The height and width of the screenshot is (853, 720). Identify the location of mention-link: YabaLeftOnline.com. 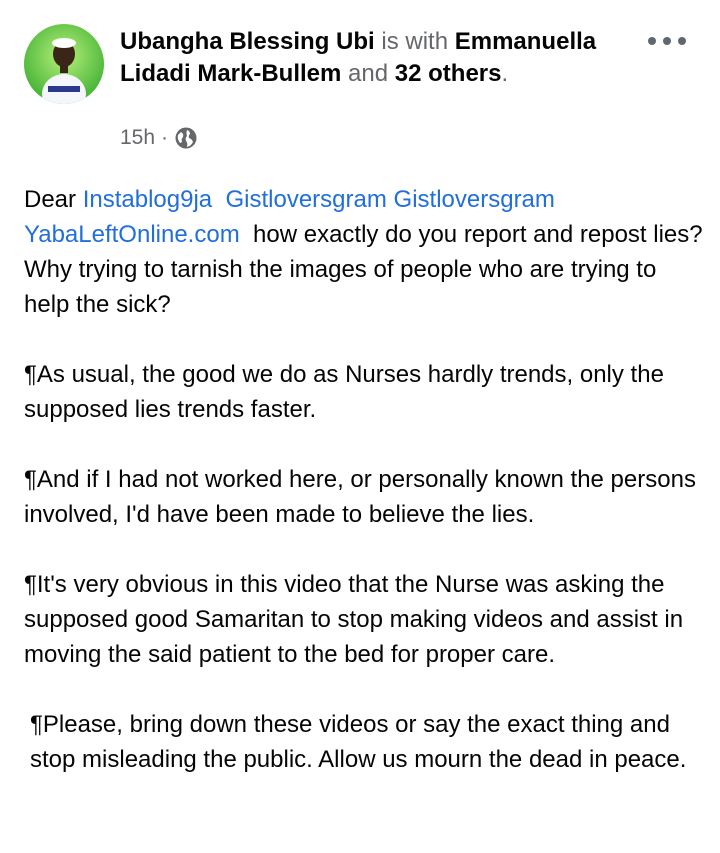
(132, 234).